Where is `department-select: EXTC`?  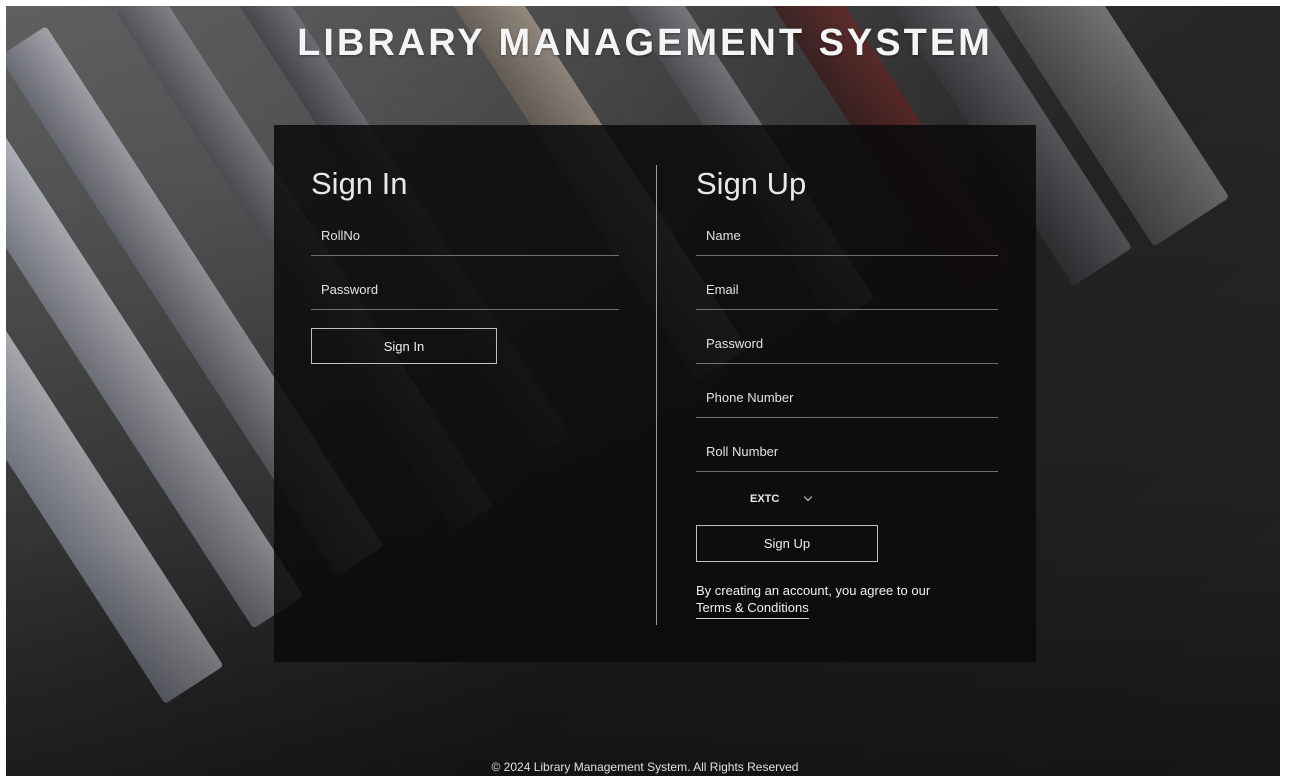 department-select: EXTC is located at coordinates (800, 499).